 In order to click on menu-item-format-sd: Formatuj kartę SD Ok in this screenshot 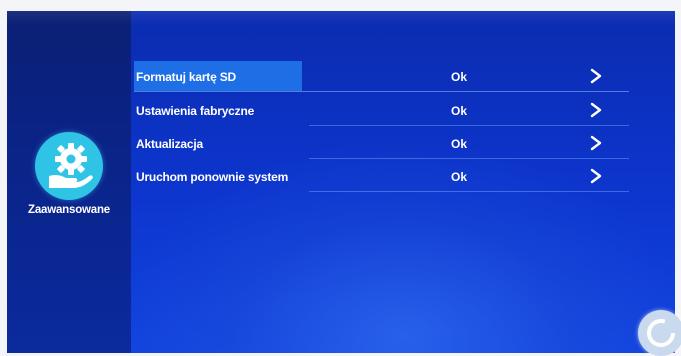, I will do `click(403, 76)`.